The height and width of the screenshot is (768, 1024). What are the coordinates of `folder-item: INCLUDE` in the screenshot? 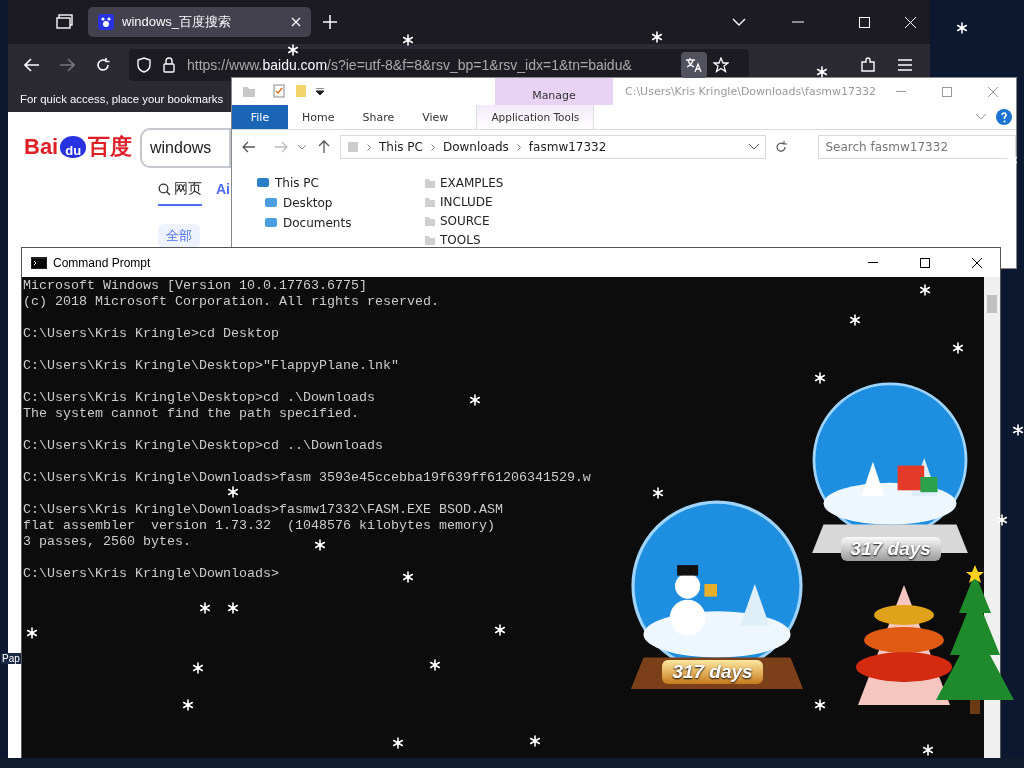 It's located at (464, 202).